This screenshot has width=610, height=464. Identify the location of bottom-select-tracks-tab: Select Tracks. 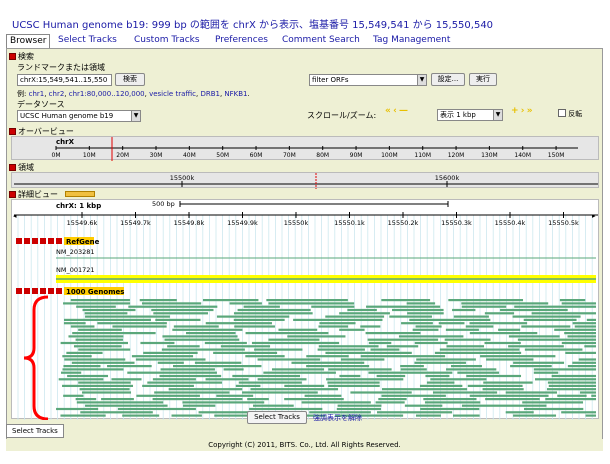
(35, 431).